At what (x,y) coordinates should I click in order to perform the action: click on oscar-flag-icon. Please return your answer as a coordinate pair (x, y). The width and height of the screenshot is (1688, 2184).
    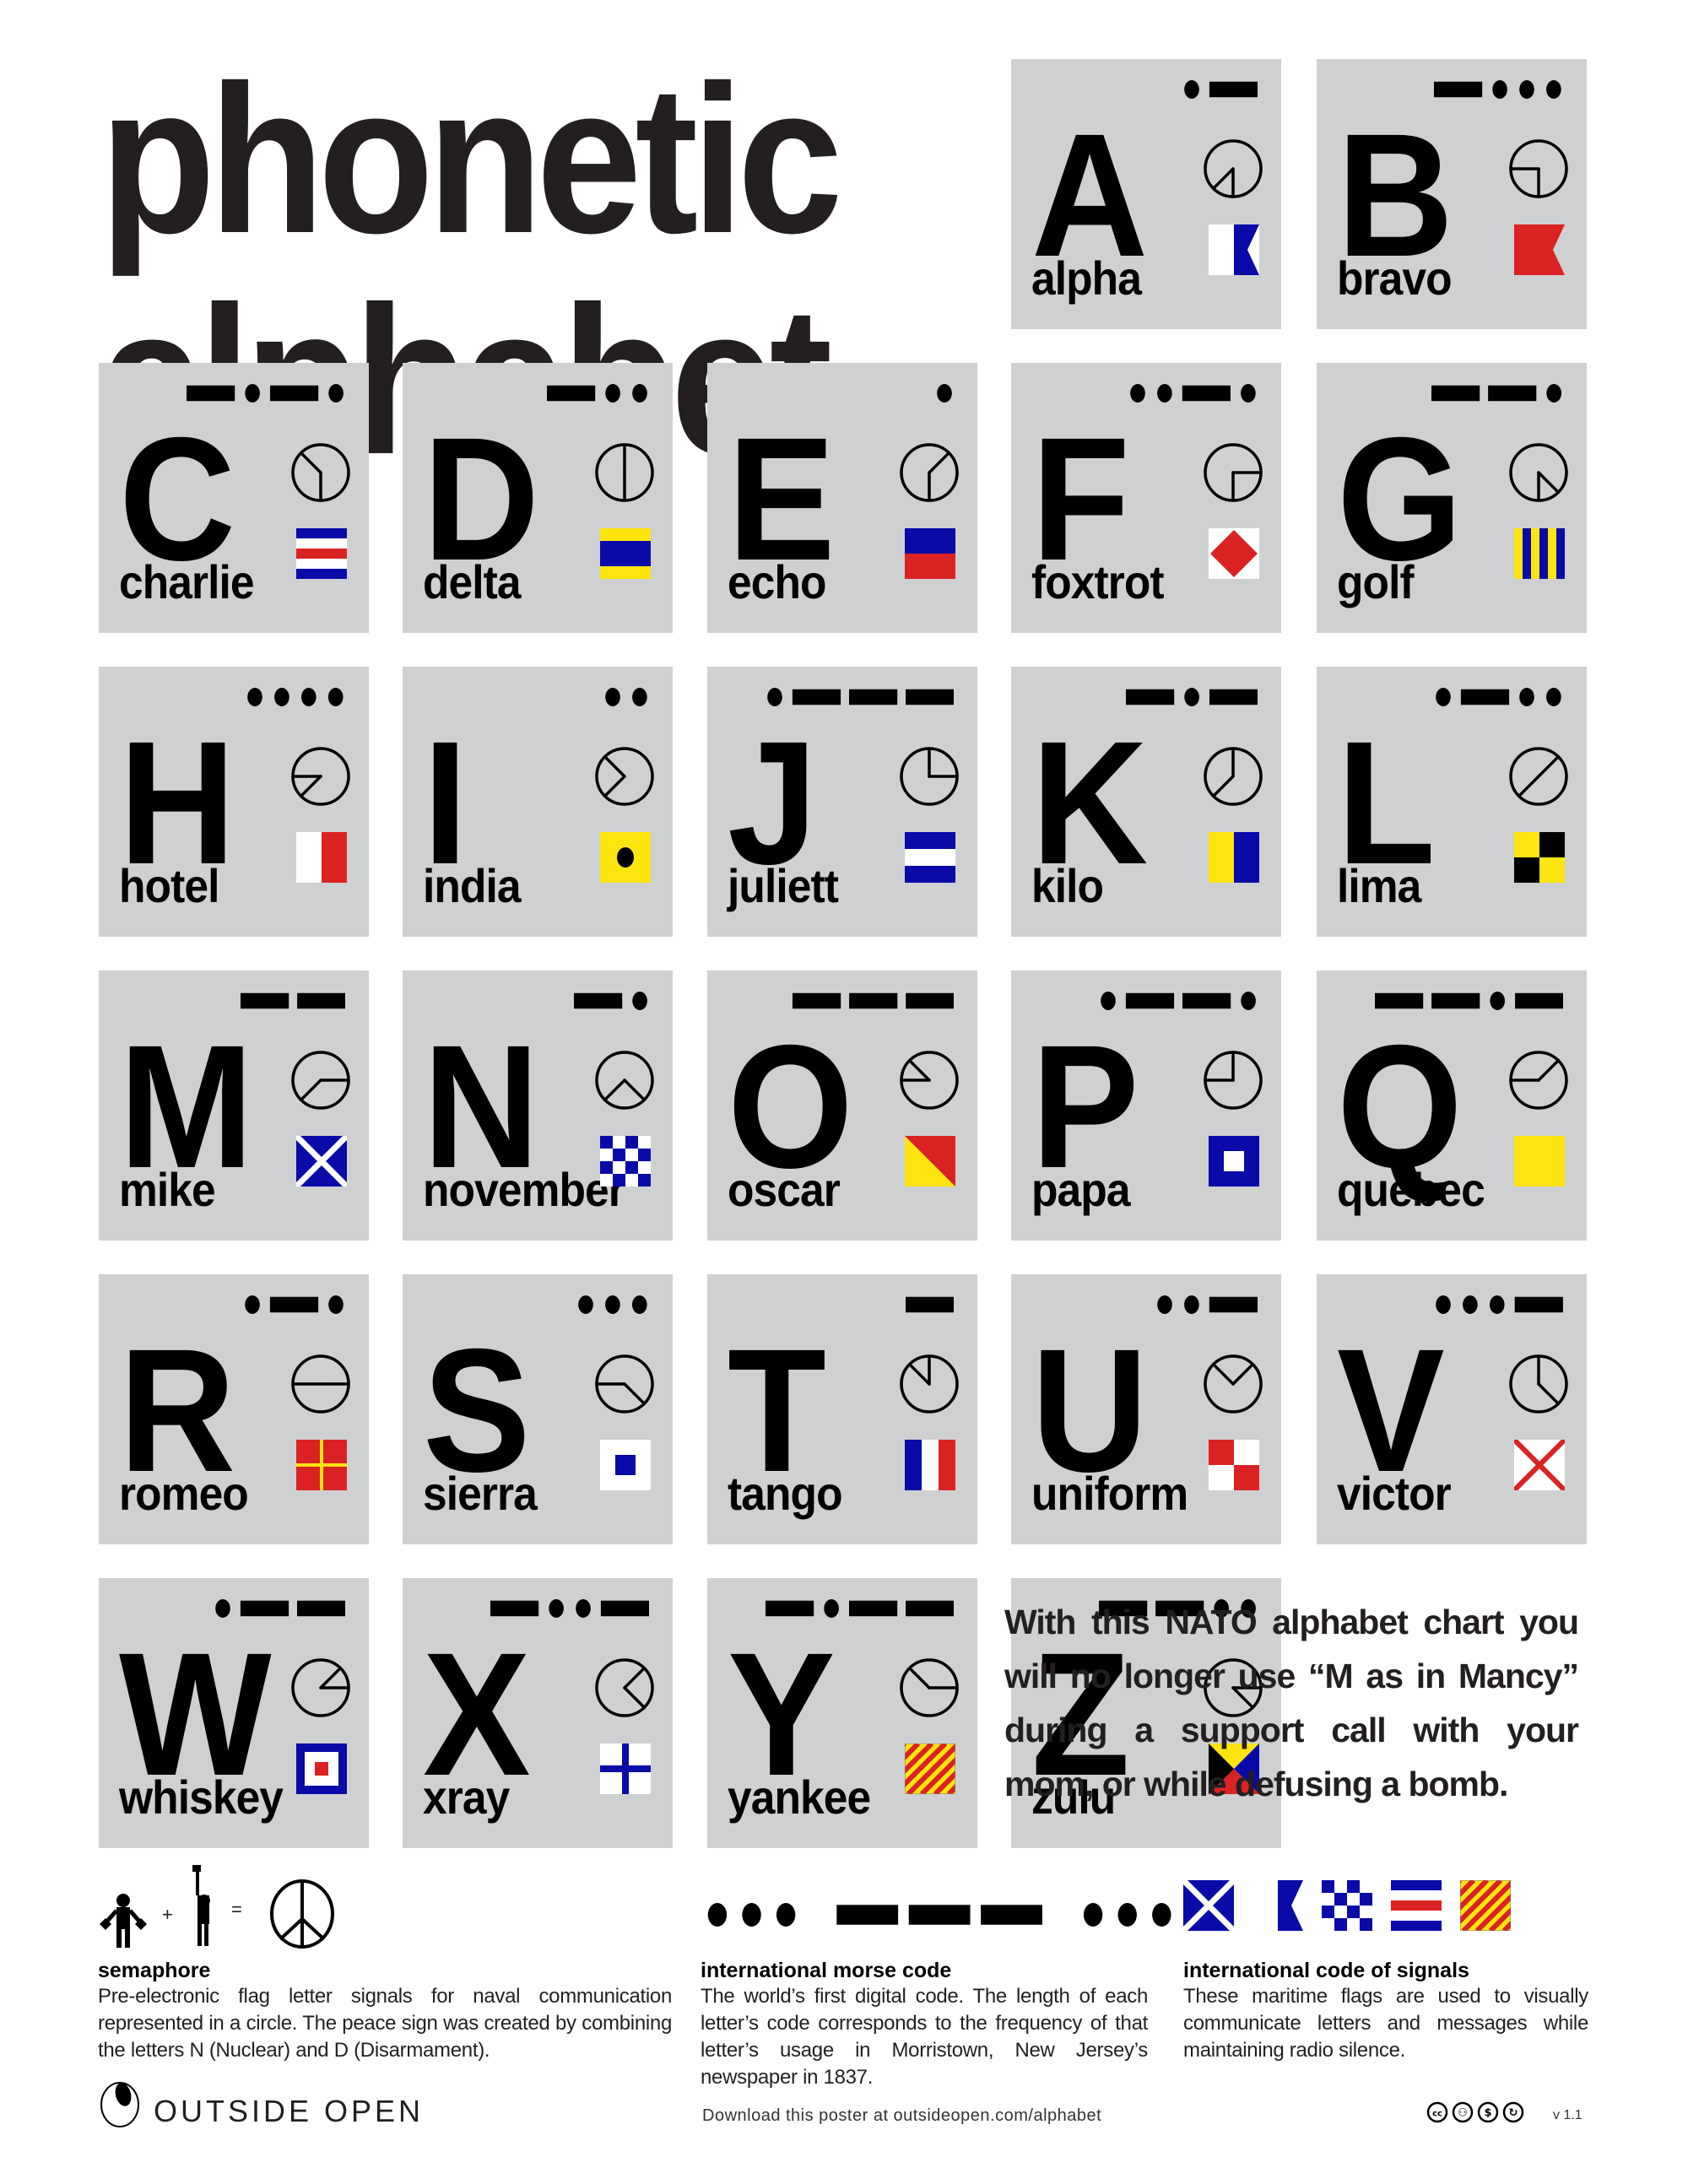
    Looking at the image, I should click on (930, 1161).